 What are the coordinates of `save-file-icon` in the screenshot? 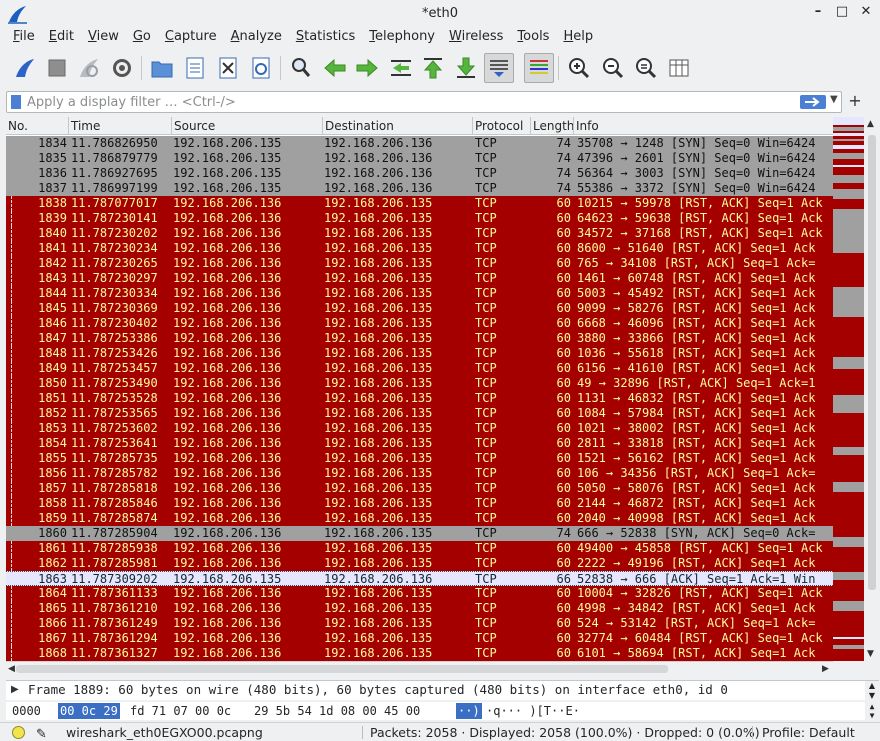 It's located at (195, 68).